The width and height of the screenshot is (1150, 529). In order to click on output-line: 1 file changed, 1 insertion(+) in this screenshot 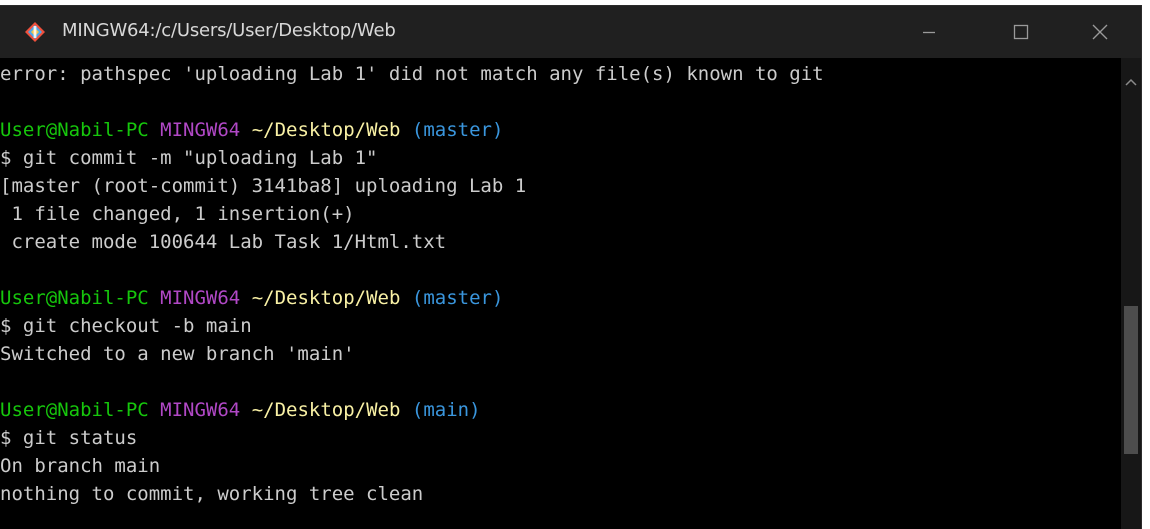, I will do `click(177, 214)`.